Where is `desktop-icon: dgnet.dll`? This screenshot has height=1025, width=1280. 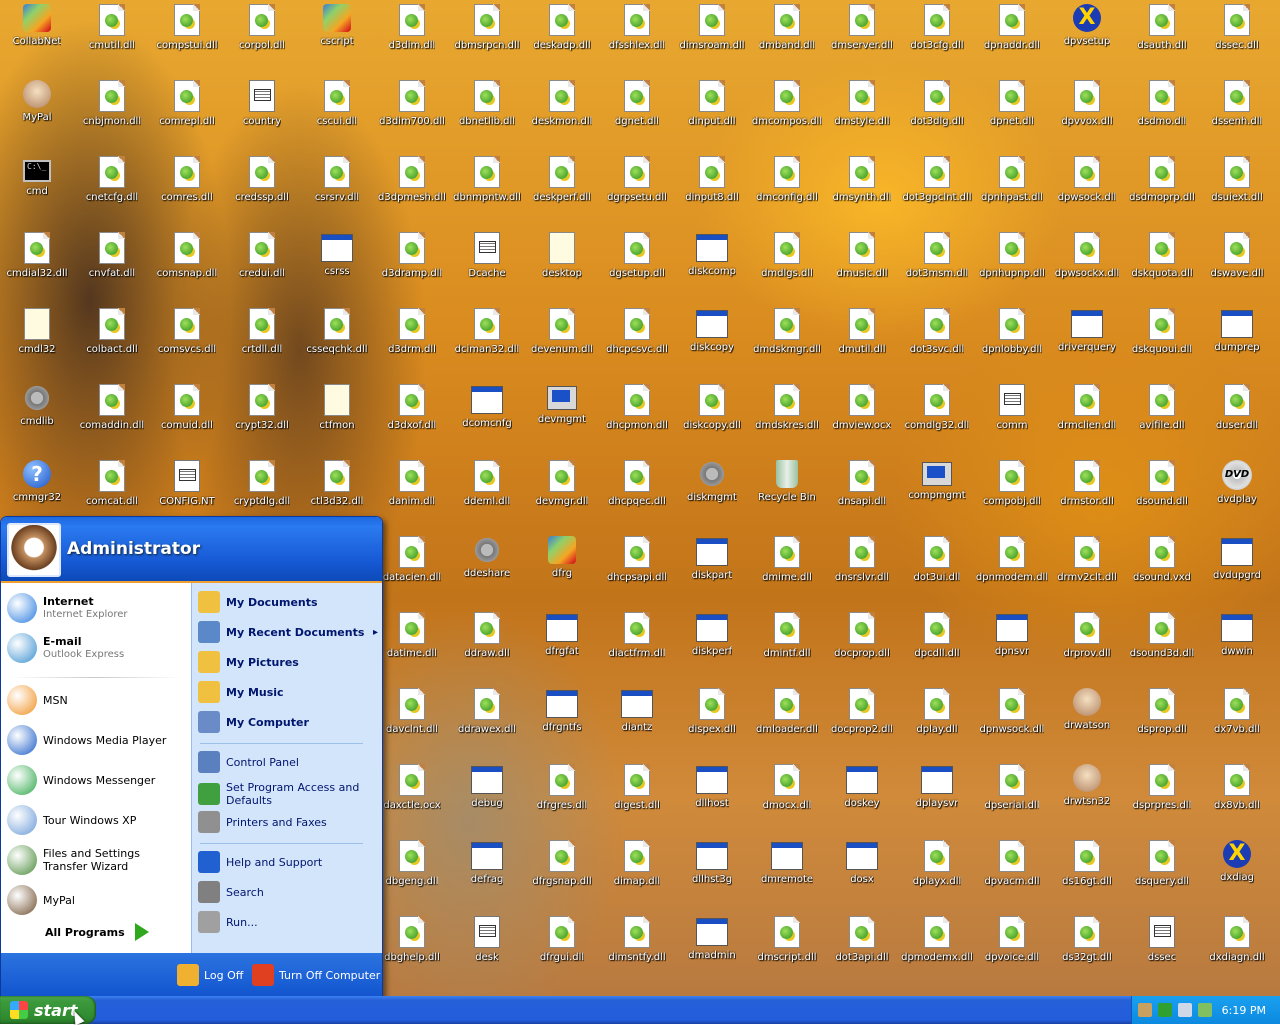
desktop-icon: dgnet.dll is located at coordinates (637, 112).